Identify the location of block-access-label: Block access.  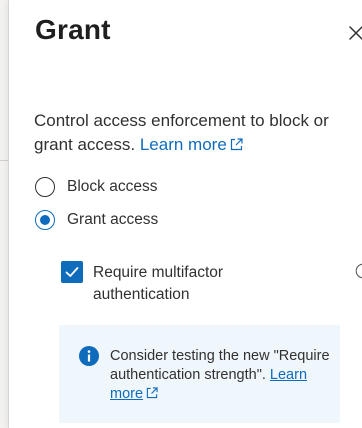
(112, 186).